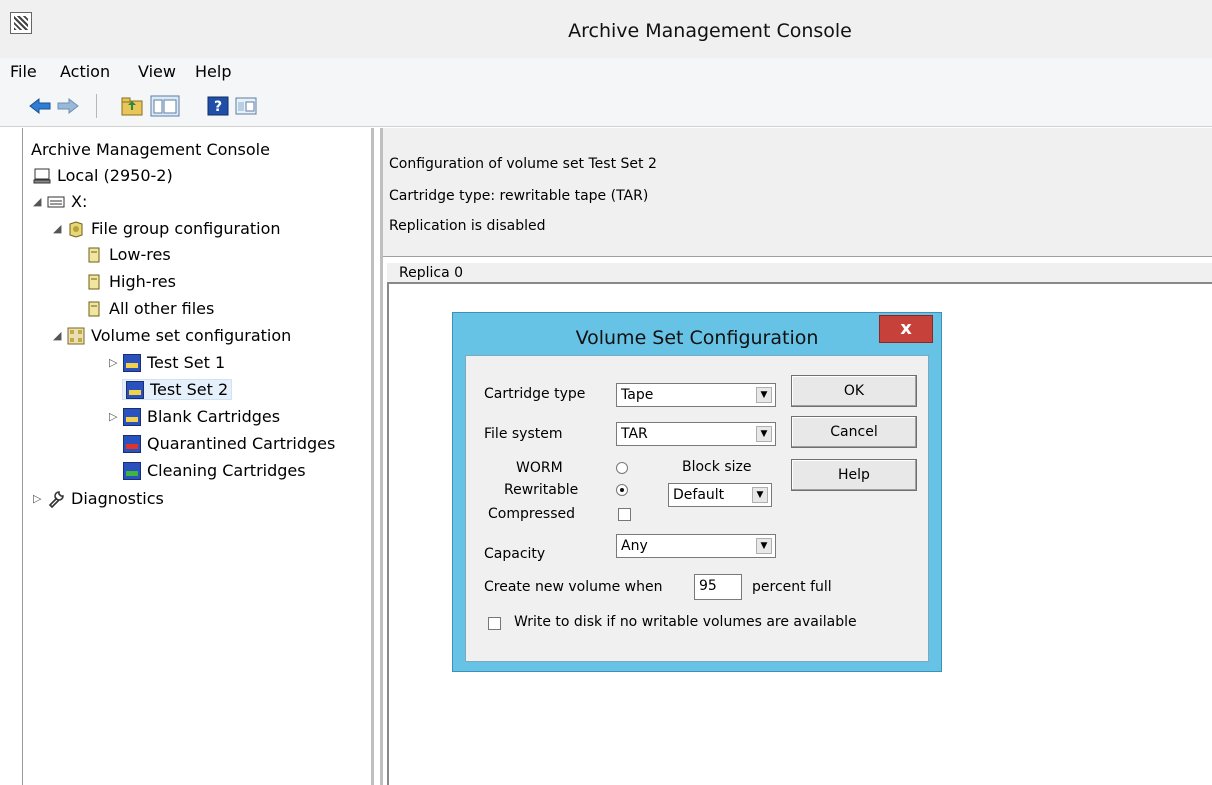 This screenshot has height=785, width=1212. What do you see at coordinates (40, 106) in the screenshot?
I see `back-arrow-icon` at bounding box center [40, 106].